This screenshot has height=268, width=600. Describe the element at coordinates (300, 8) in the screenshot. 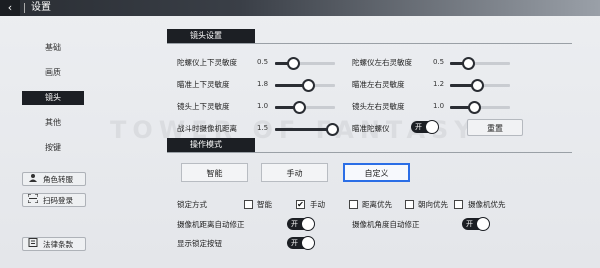

I see `top-bar: ‹ 设置` at that location.